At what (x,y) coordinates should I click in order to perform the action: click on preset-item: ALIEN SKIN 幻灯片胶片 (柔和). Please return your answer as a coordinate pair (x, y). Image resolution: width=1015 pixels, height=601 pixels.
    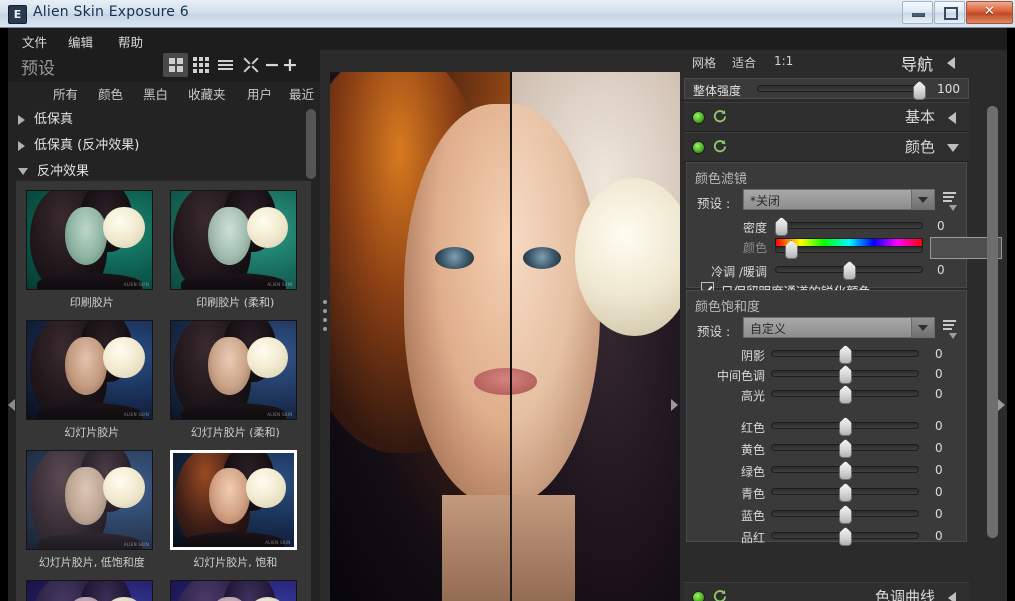
    Looking at the image, I should click on (235, 384).